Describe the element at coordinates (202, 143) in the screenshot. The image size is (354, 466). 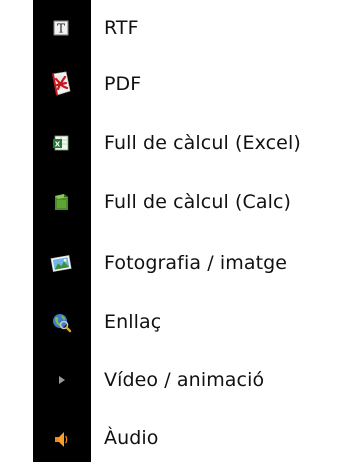
I see `file-type-label: Full de càlcul (Excel)` at that location.